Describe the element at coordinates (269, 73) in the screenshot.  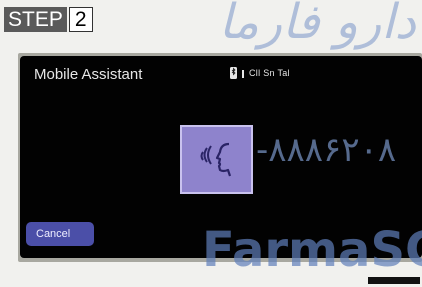
I see `status-text: Cll Sn Tal` at that location.